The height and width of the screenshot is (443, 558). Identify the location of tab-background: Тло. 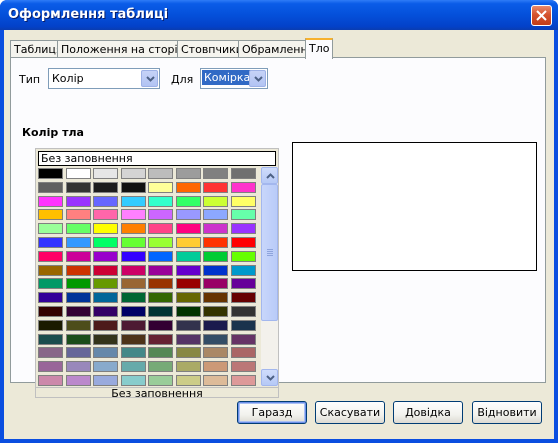
(319, 48).